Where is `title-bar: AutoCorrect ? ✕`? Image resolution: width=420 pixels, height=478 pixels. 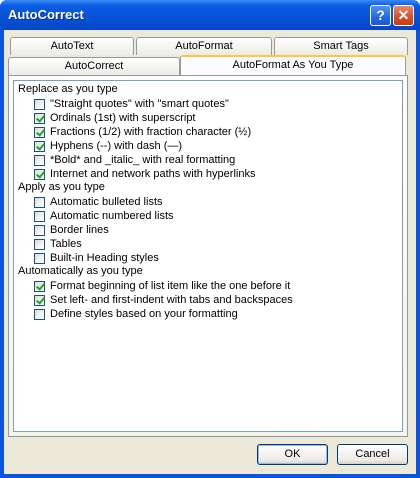 title-bar: AutoCorrect ? ✕ is located at coordinates (210, 15).